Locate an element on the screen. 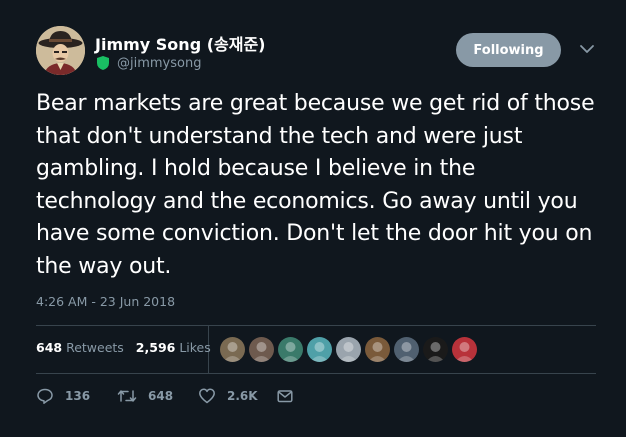  direct-message-action is located at coordinates (285, 396).